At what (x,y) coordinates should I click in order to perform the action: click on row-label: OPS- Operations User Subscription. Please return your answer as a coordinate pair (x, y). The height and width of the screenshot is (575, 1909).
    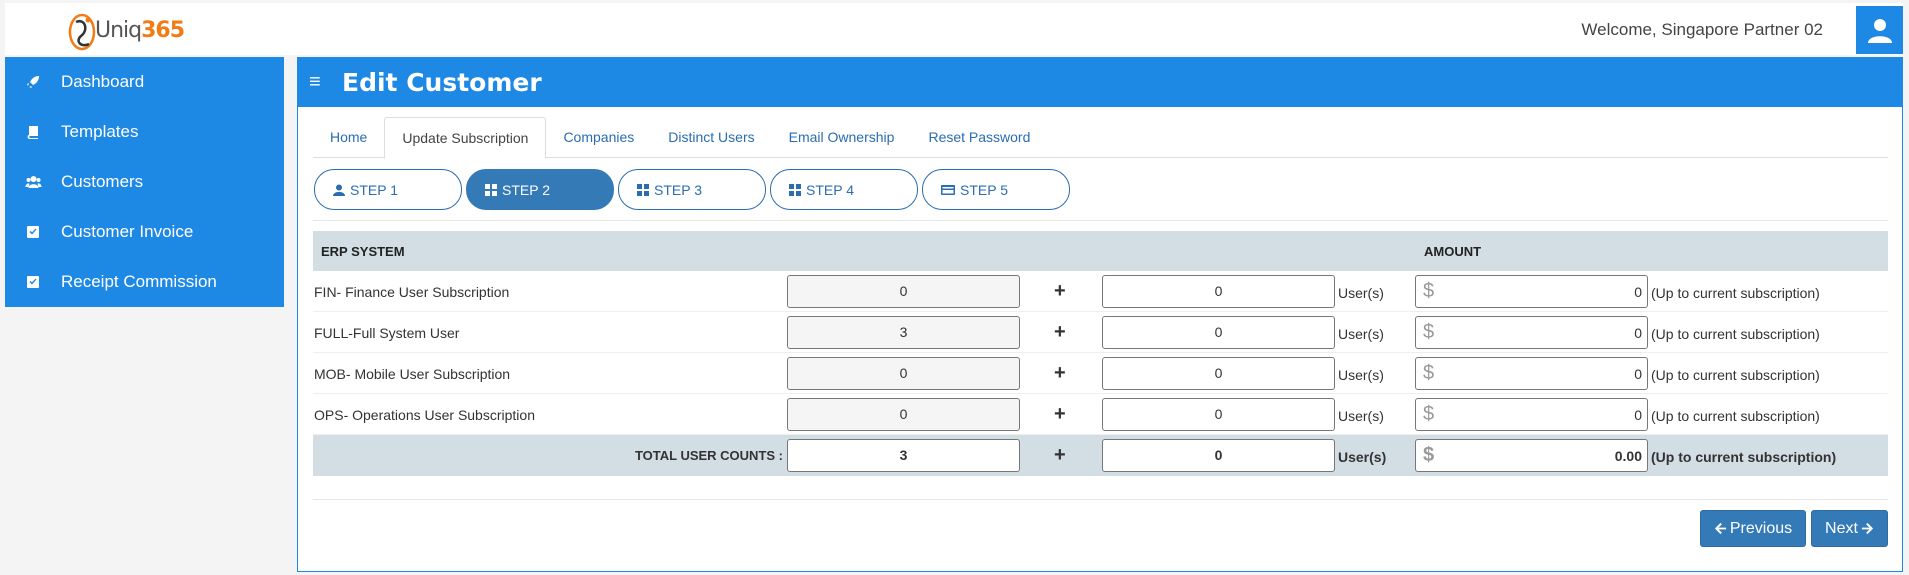
    Looking at the image, I should click on (424, 415).